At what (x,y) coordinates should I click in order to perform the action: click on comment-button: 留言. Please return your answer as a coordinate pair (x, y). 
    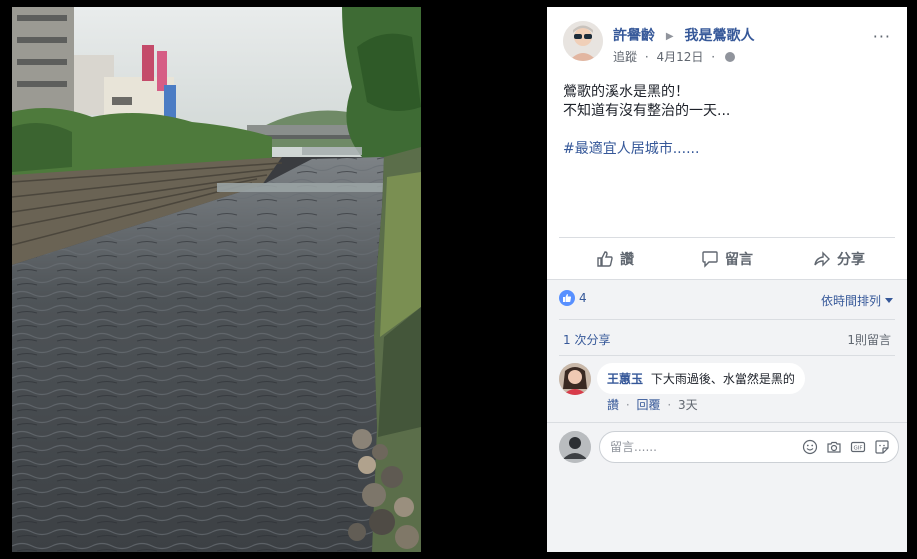
    Looking at the image, I should click on (727, 258).